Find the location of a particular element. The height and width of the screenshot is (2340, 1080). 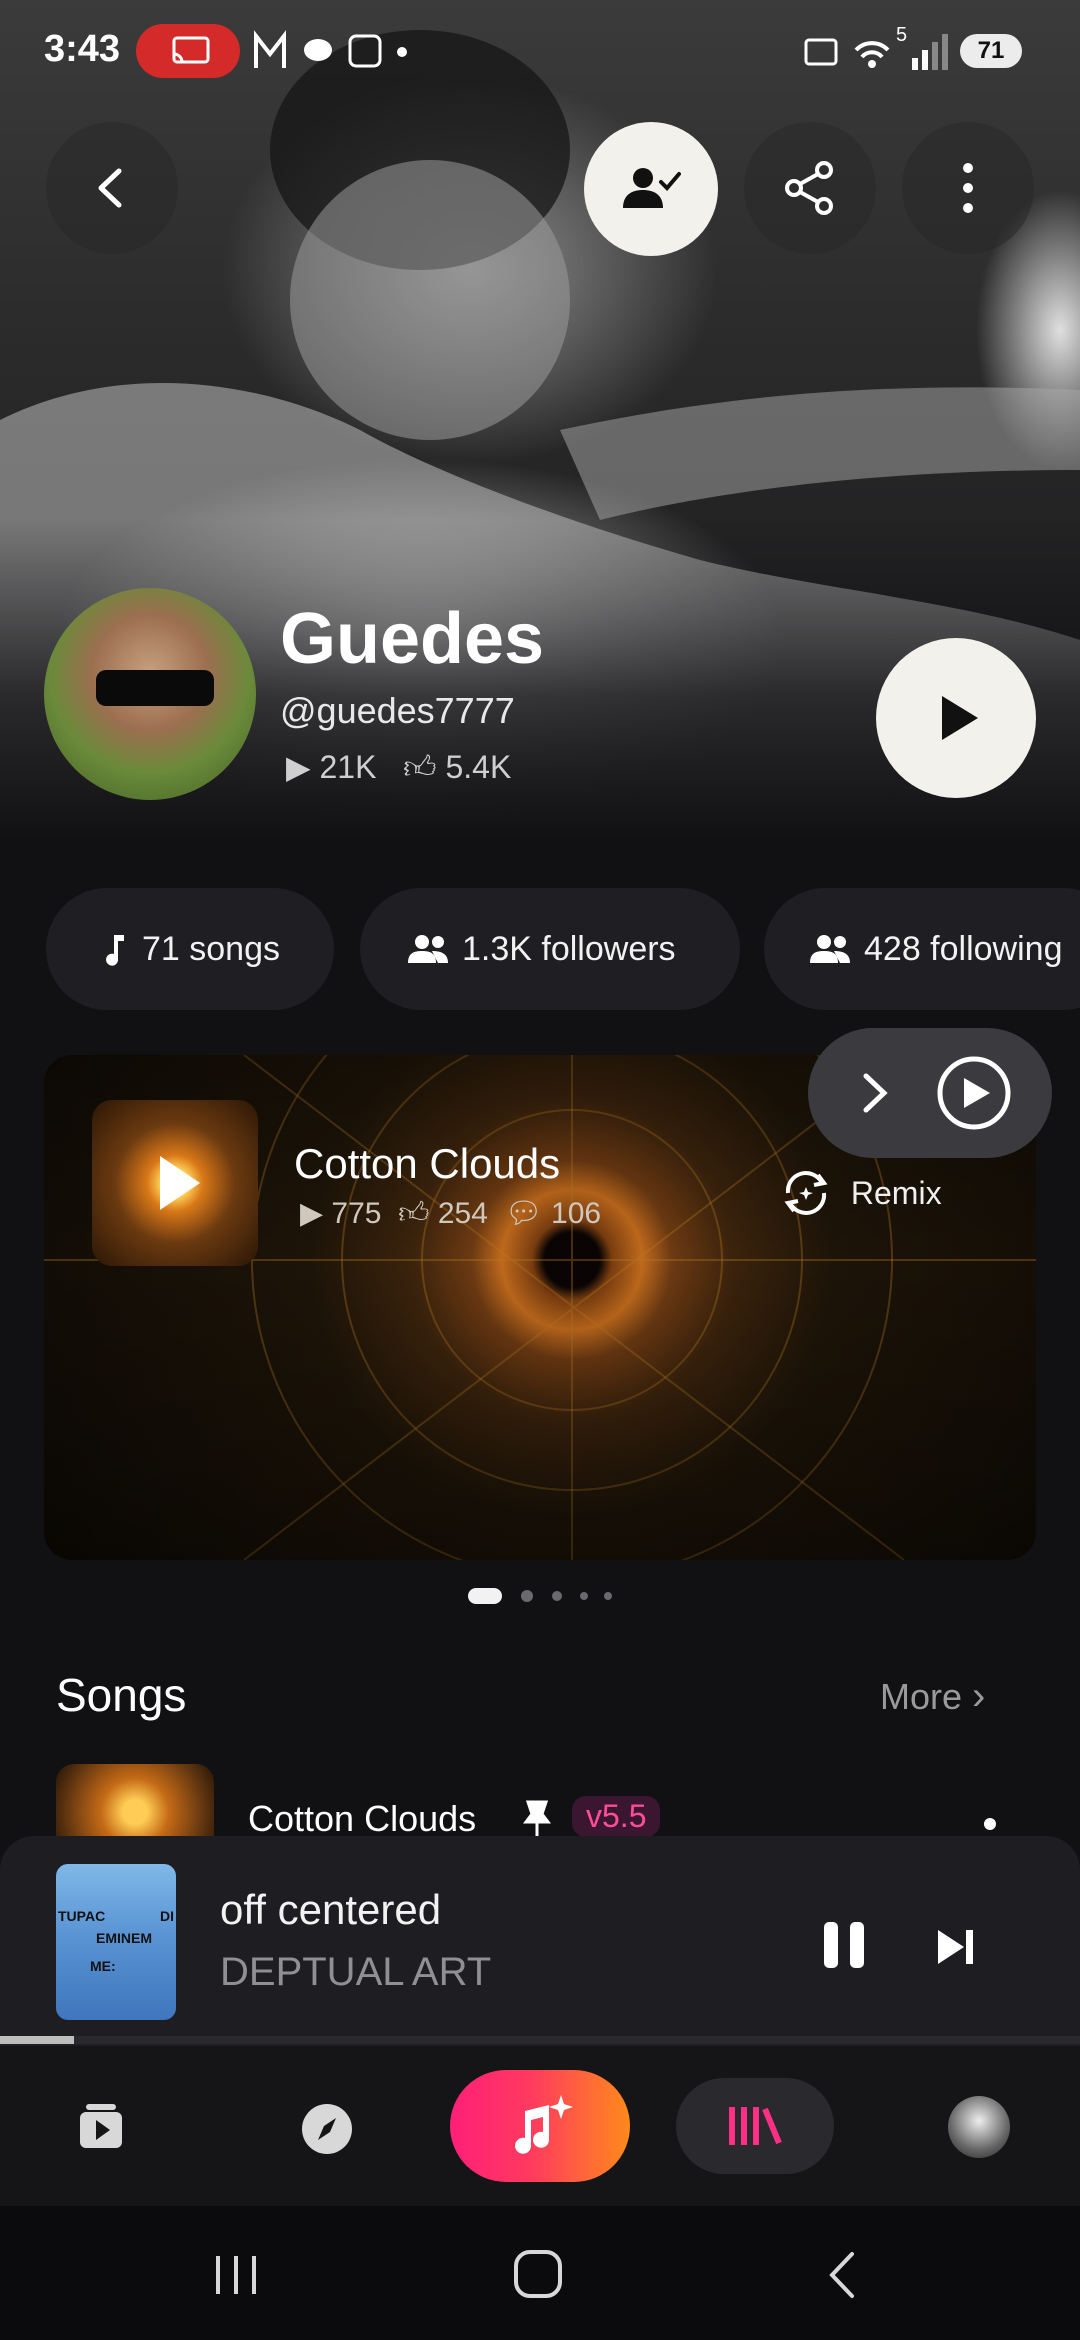

share-button is located at coordinates (810, 188).